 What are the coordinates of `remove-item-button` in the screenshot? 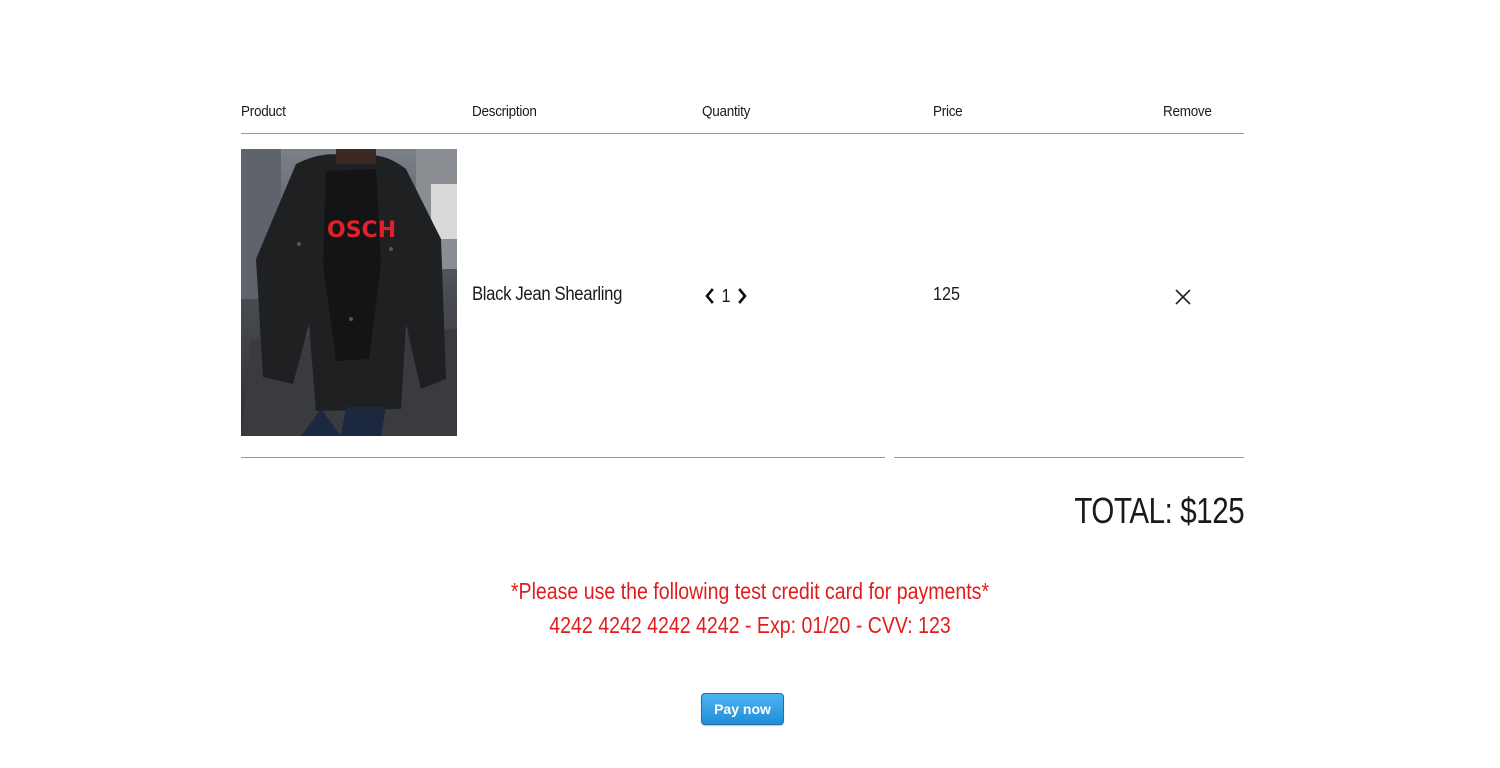 It's located at (1183, 297).